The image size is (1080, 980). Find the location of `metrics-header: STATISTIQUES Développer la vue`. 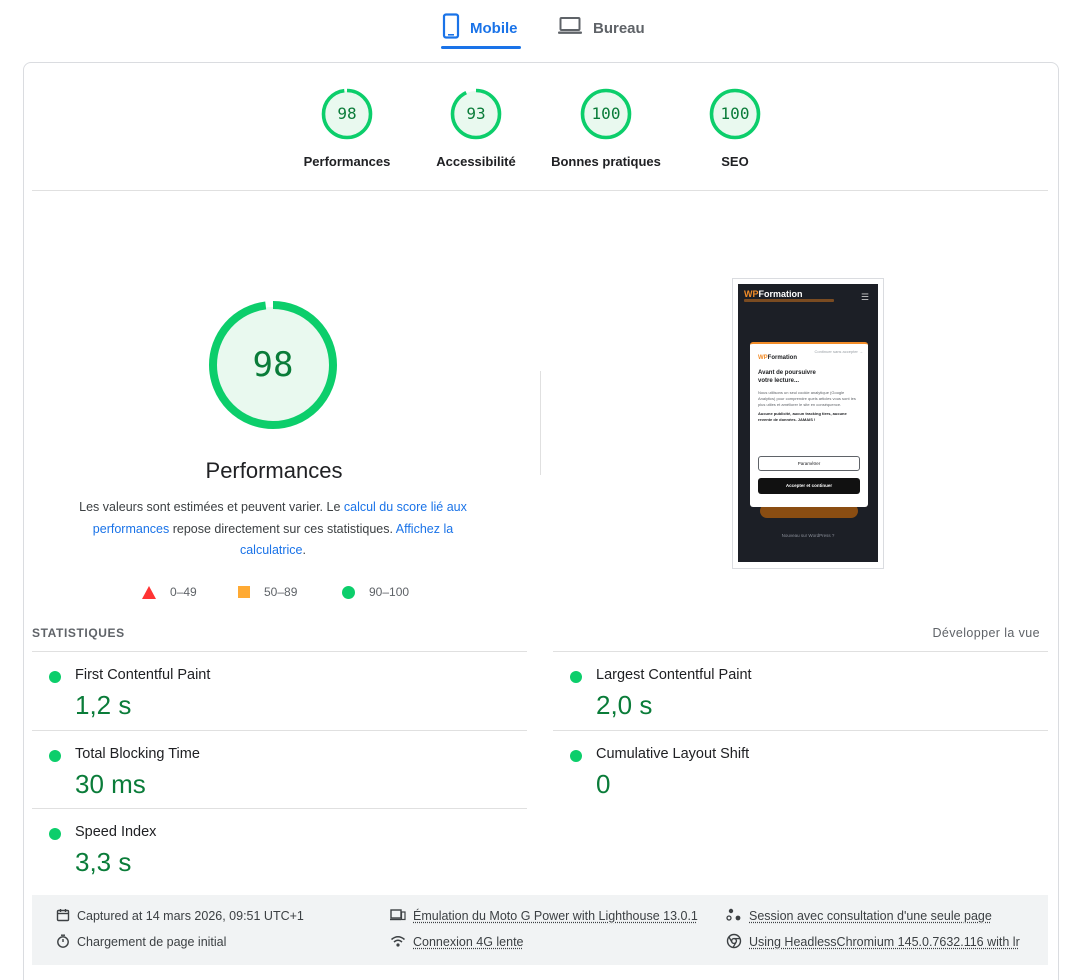

metrics-header: STATISTIQUES Développer la vue is located at coordinates (536, 633).